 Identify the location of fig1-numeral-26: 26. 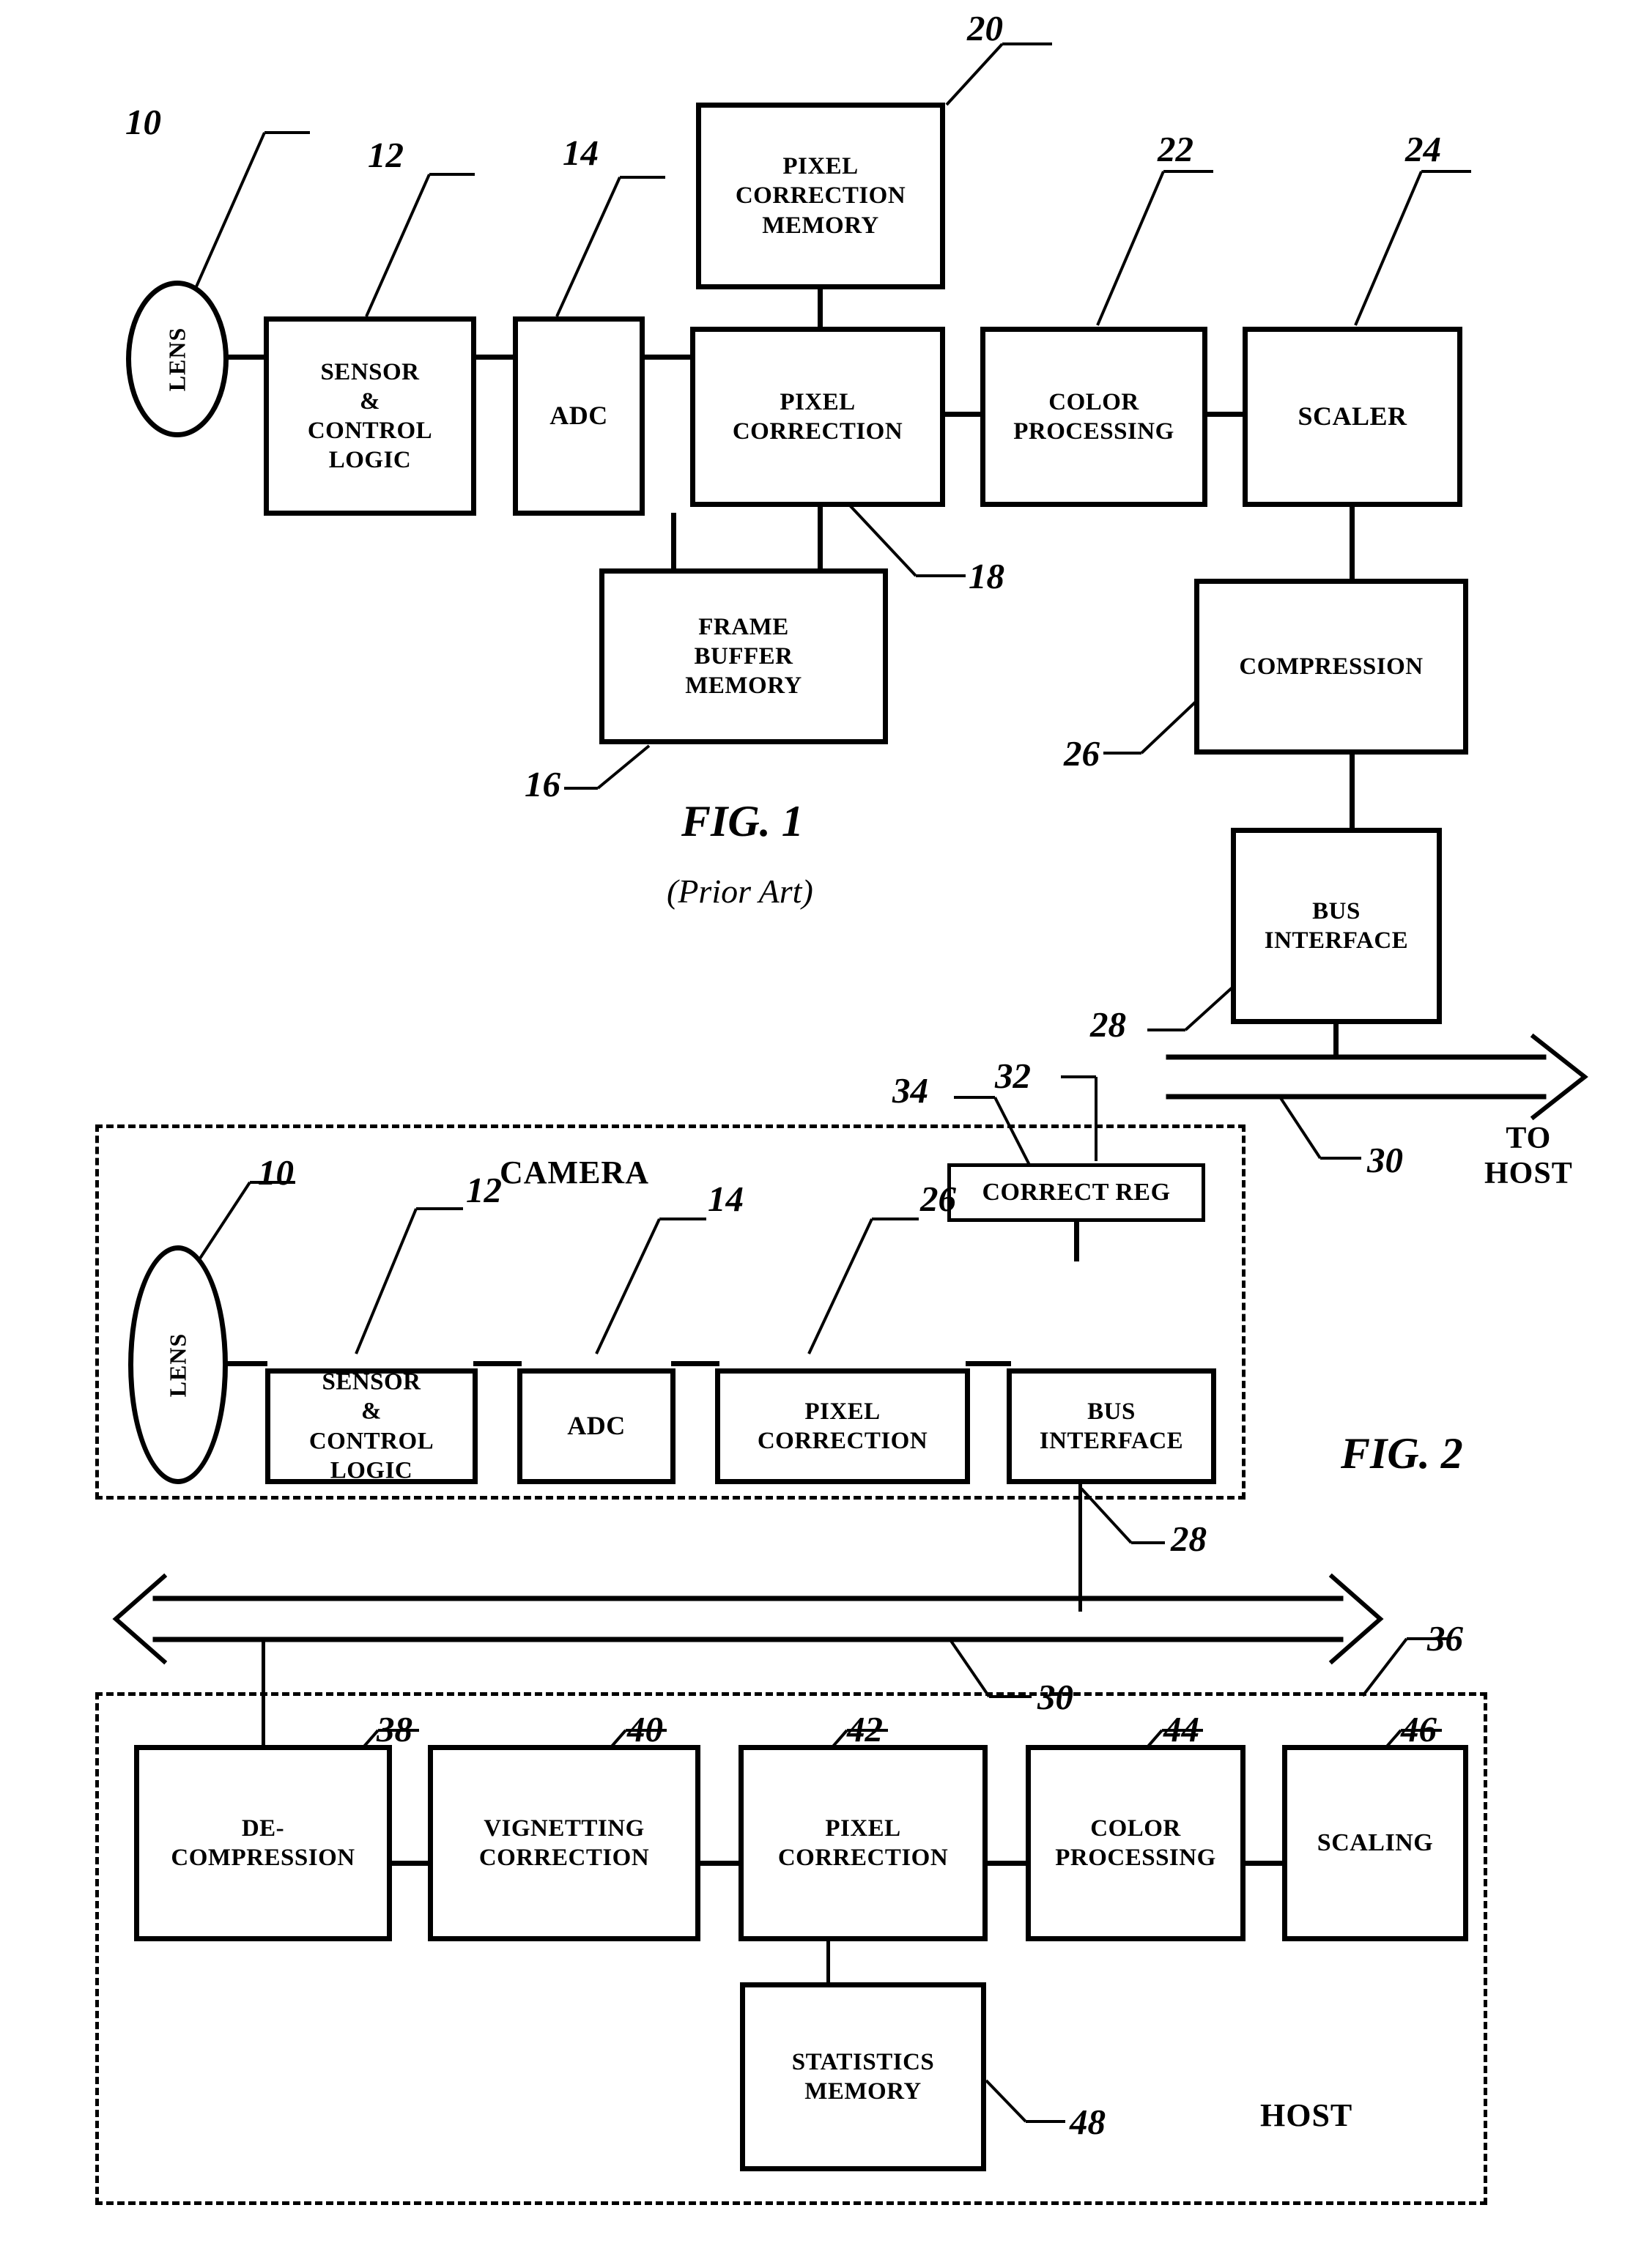
(1082, 753).